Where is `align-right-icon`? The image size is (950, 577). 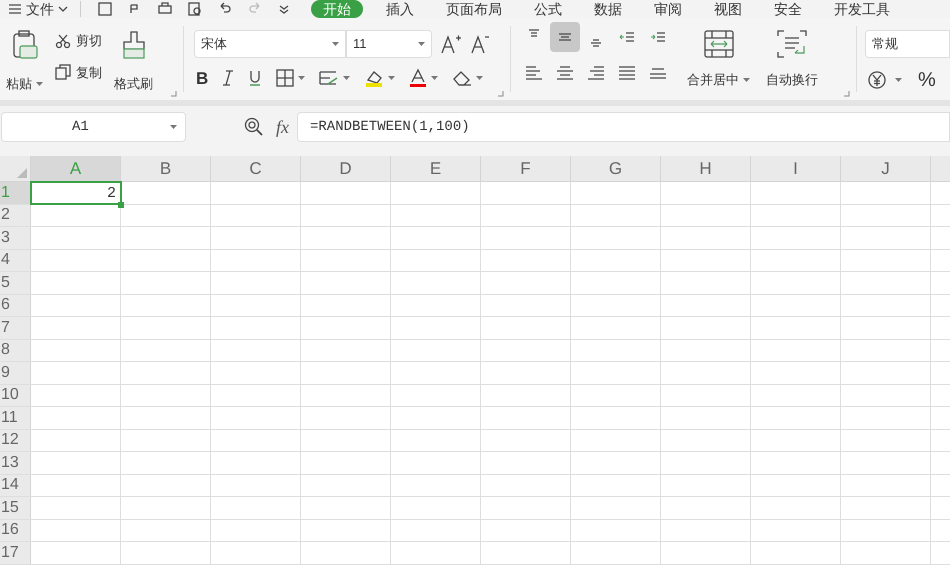 align-right-icon is located at coordinates (596, 73).